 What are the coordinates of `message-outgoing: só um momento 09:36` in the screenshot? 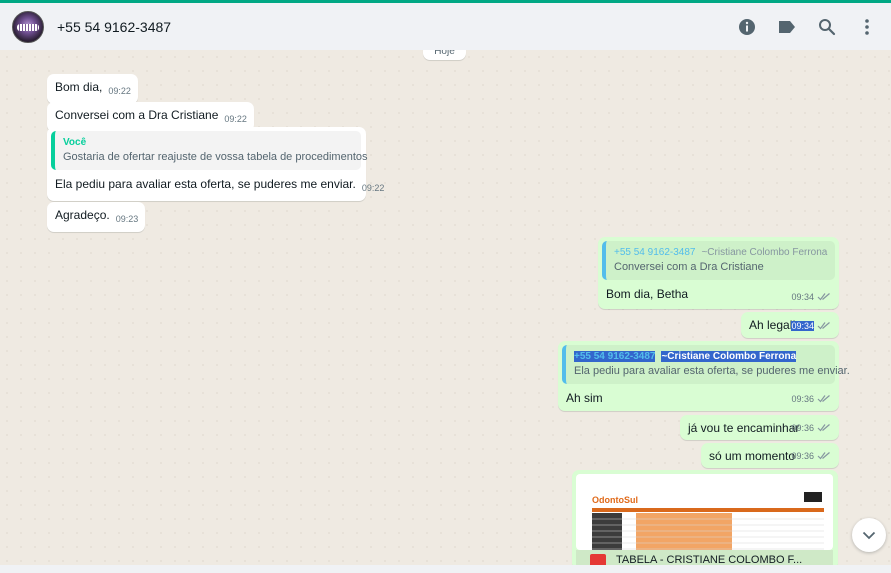 It's located at (770, 455).